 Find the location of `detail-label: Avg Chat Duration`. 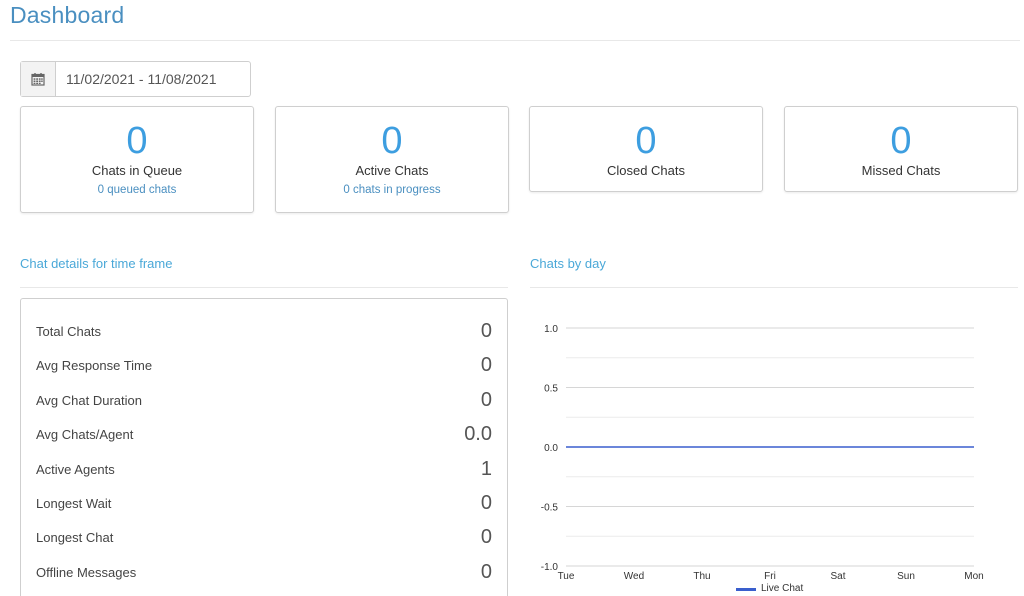

detail-label: Avg Chat Duration is located at coordinates (89, 400).